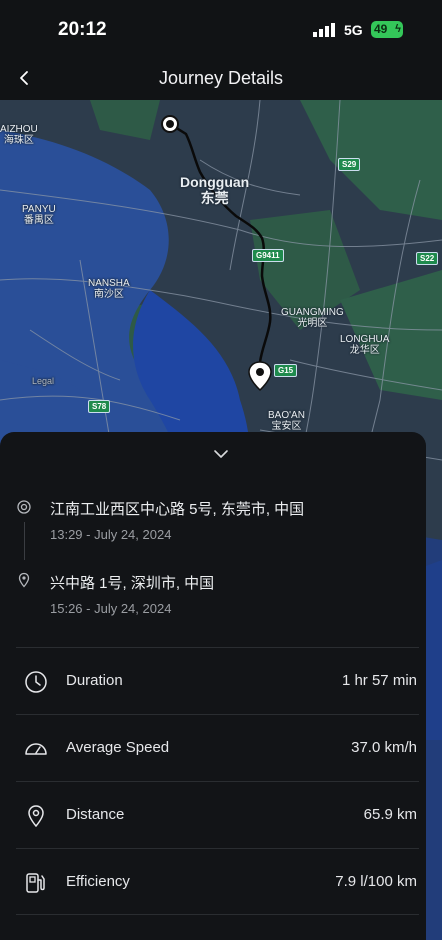 The height and width of the screenshot is (940, 442). What do you see at coordinates (43, 381) in the screenshot?
I see `map-legal-link: Legal` at bounding box center [43, 381].